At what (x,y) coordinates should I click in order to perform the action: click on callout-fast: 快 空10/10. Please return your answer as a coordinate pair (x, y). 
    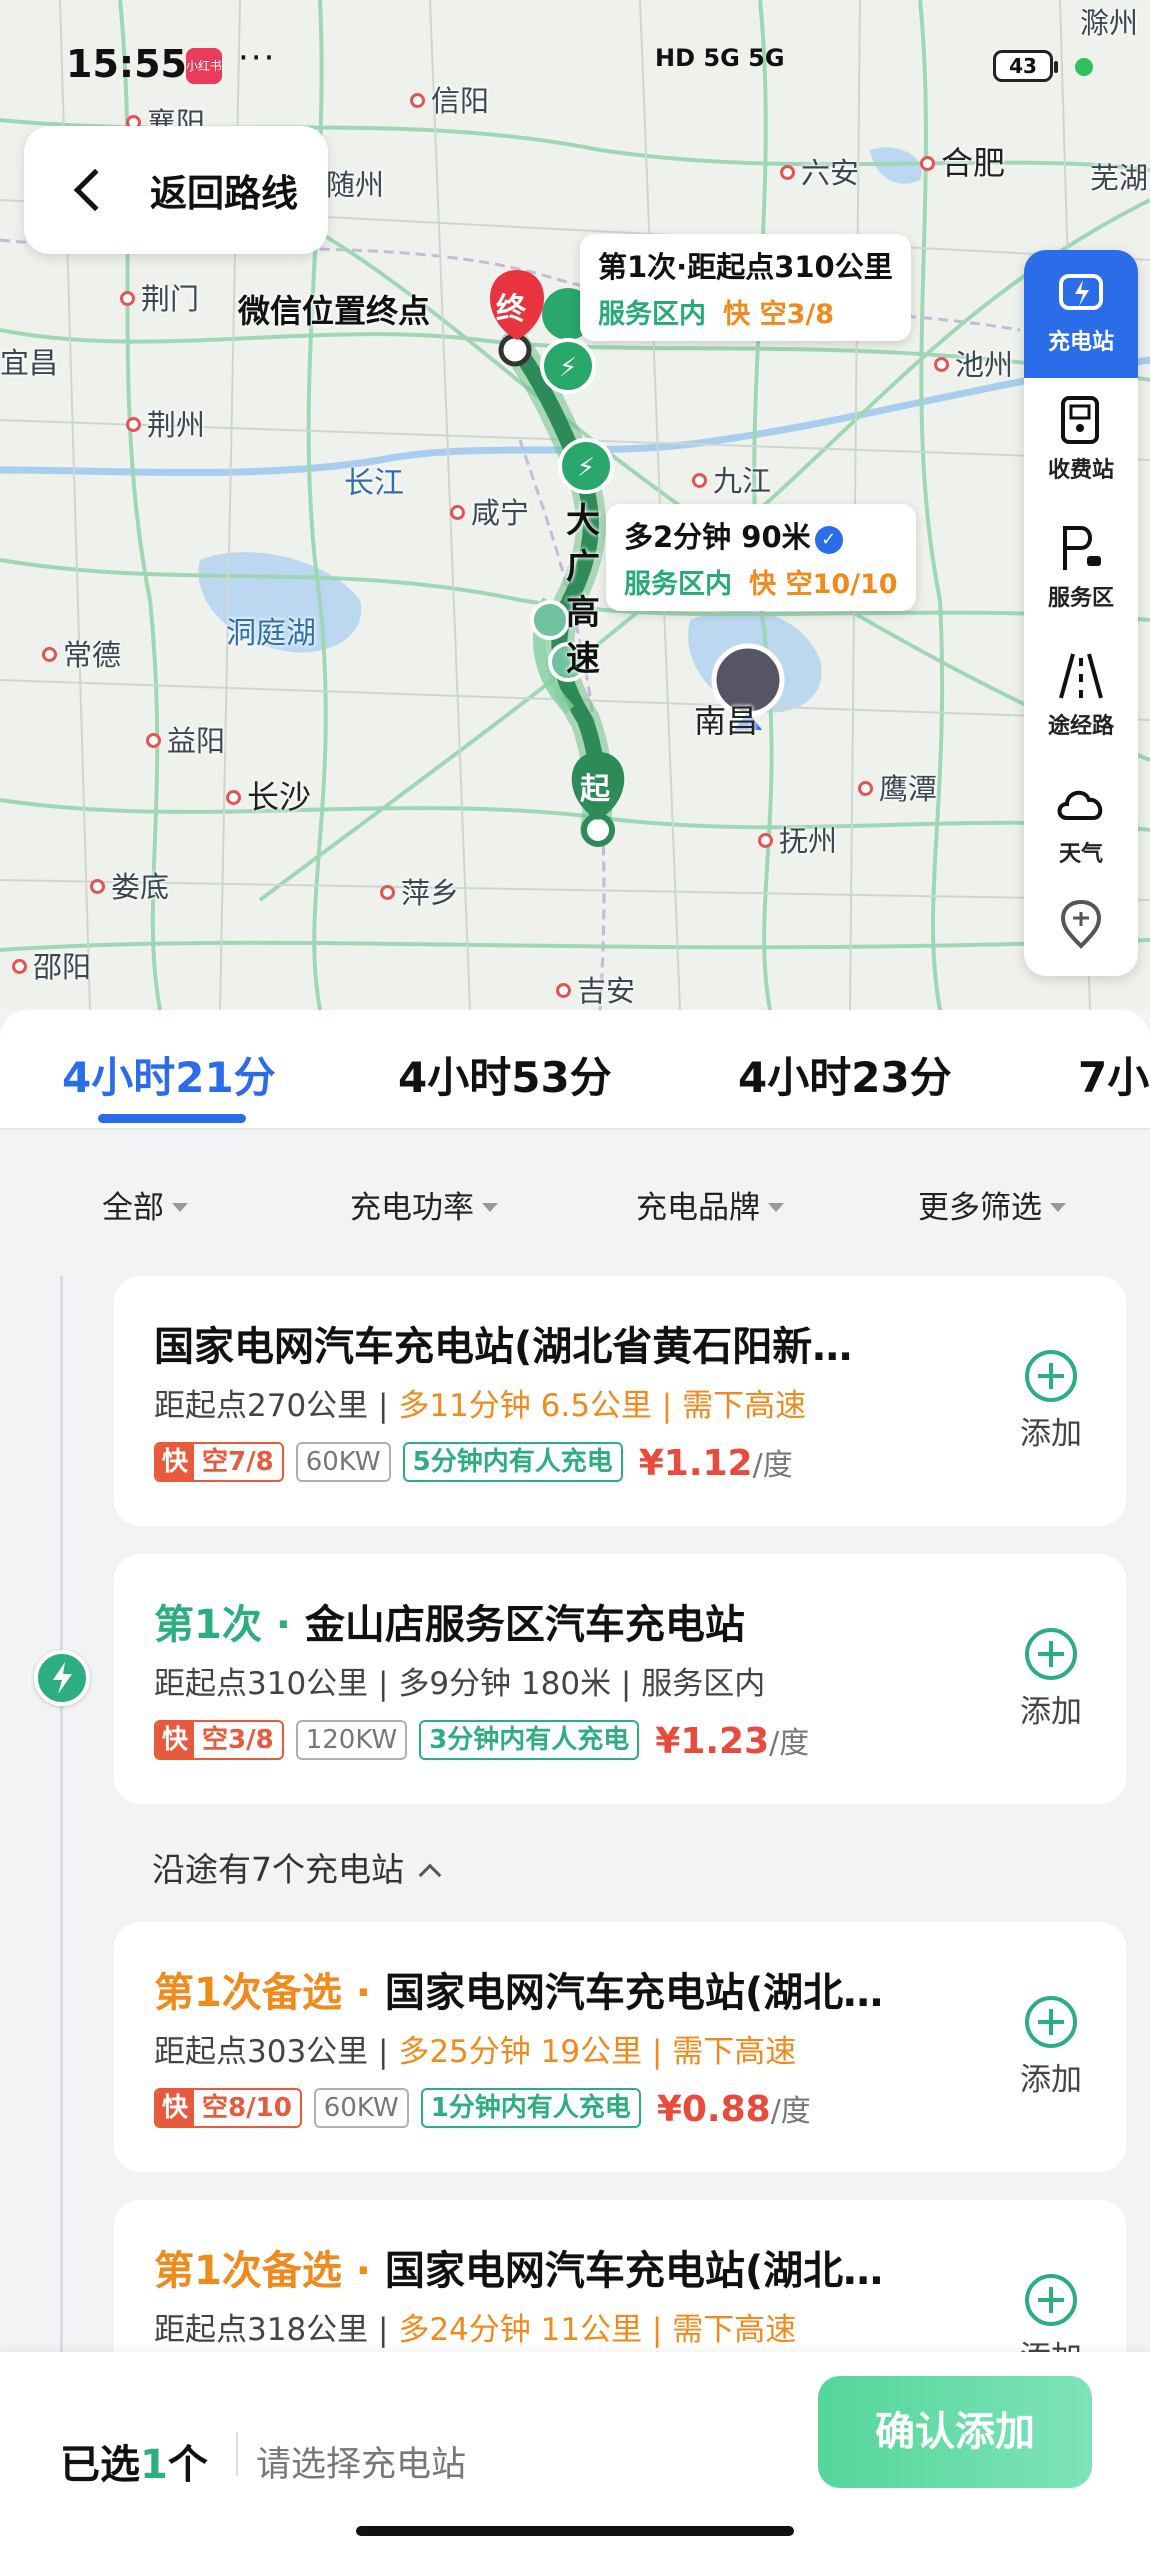
    Looking at the image, I should click on (823, 584).